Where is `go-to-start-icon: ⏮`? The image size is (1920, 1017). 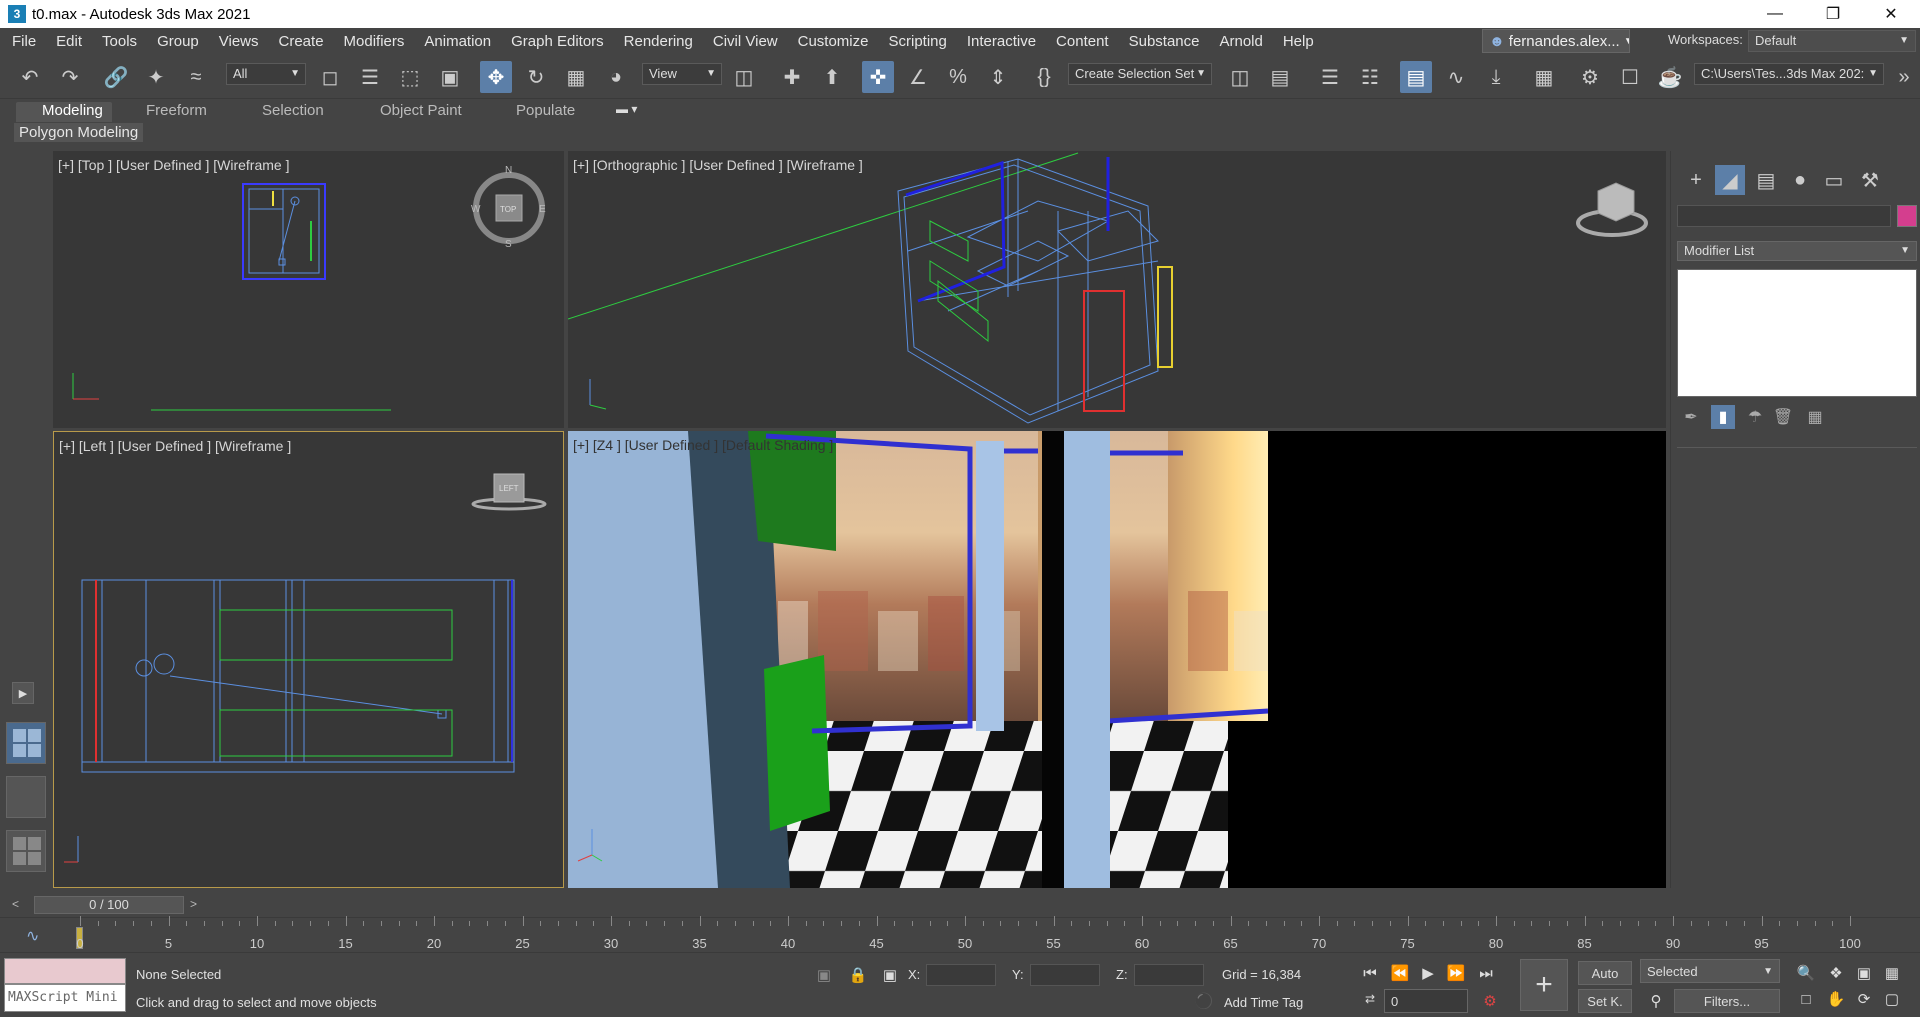
go-to-start-icon: ⏮ is located at coordinates (1370, 973).